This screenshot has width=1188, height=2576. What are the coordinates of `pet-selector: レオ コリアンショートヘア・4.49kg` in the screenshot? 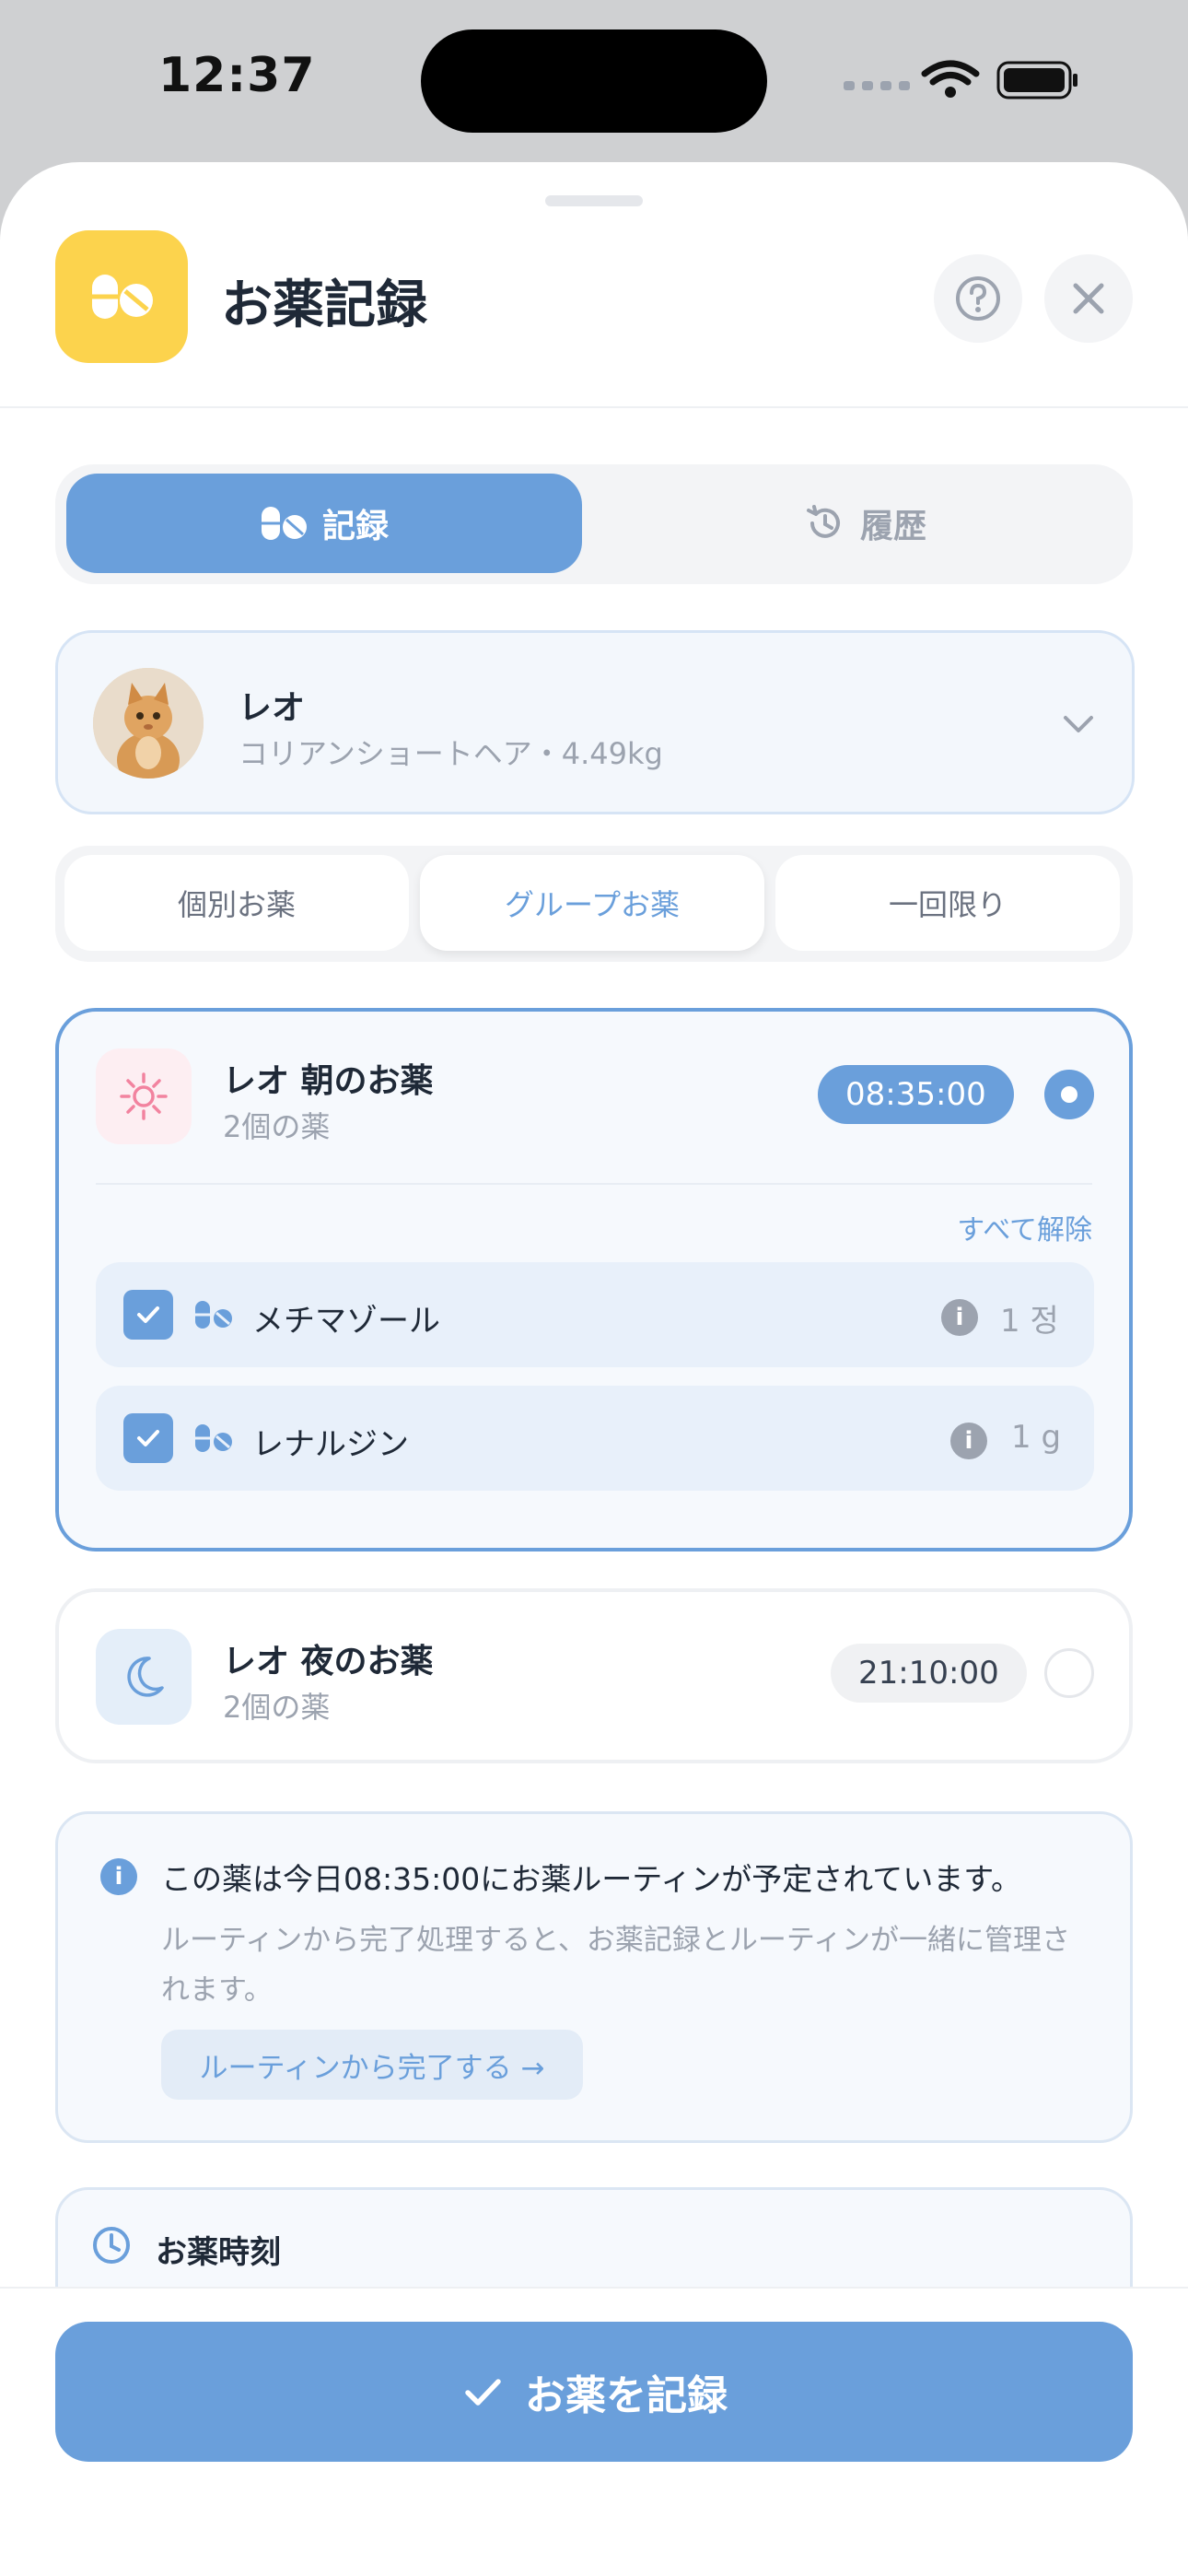 It's located at (595, 722).